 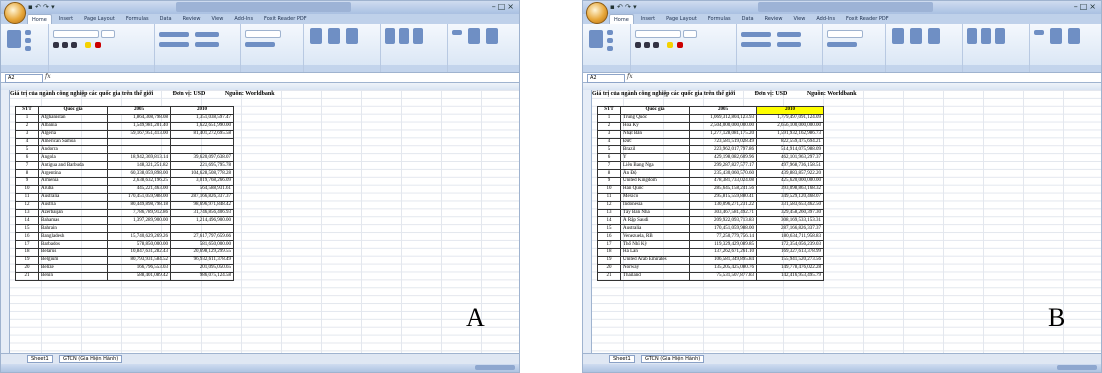 I want to click on sheet-tab-1: Sheet1, so click(x=622, y=359).